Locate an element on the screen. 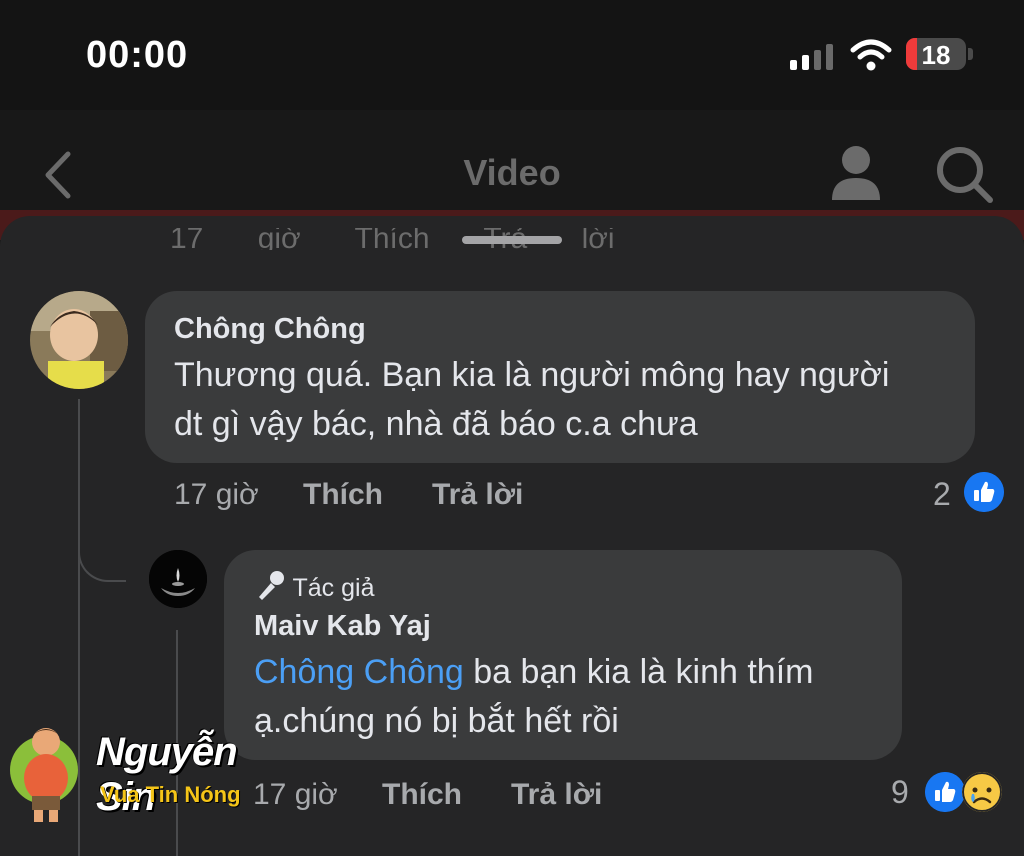  comment-time: 17 giờ is located at coordinates (216, 494).